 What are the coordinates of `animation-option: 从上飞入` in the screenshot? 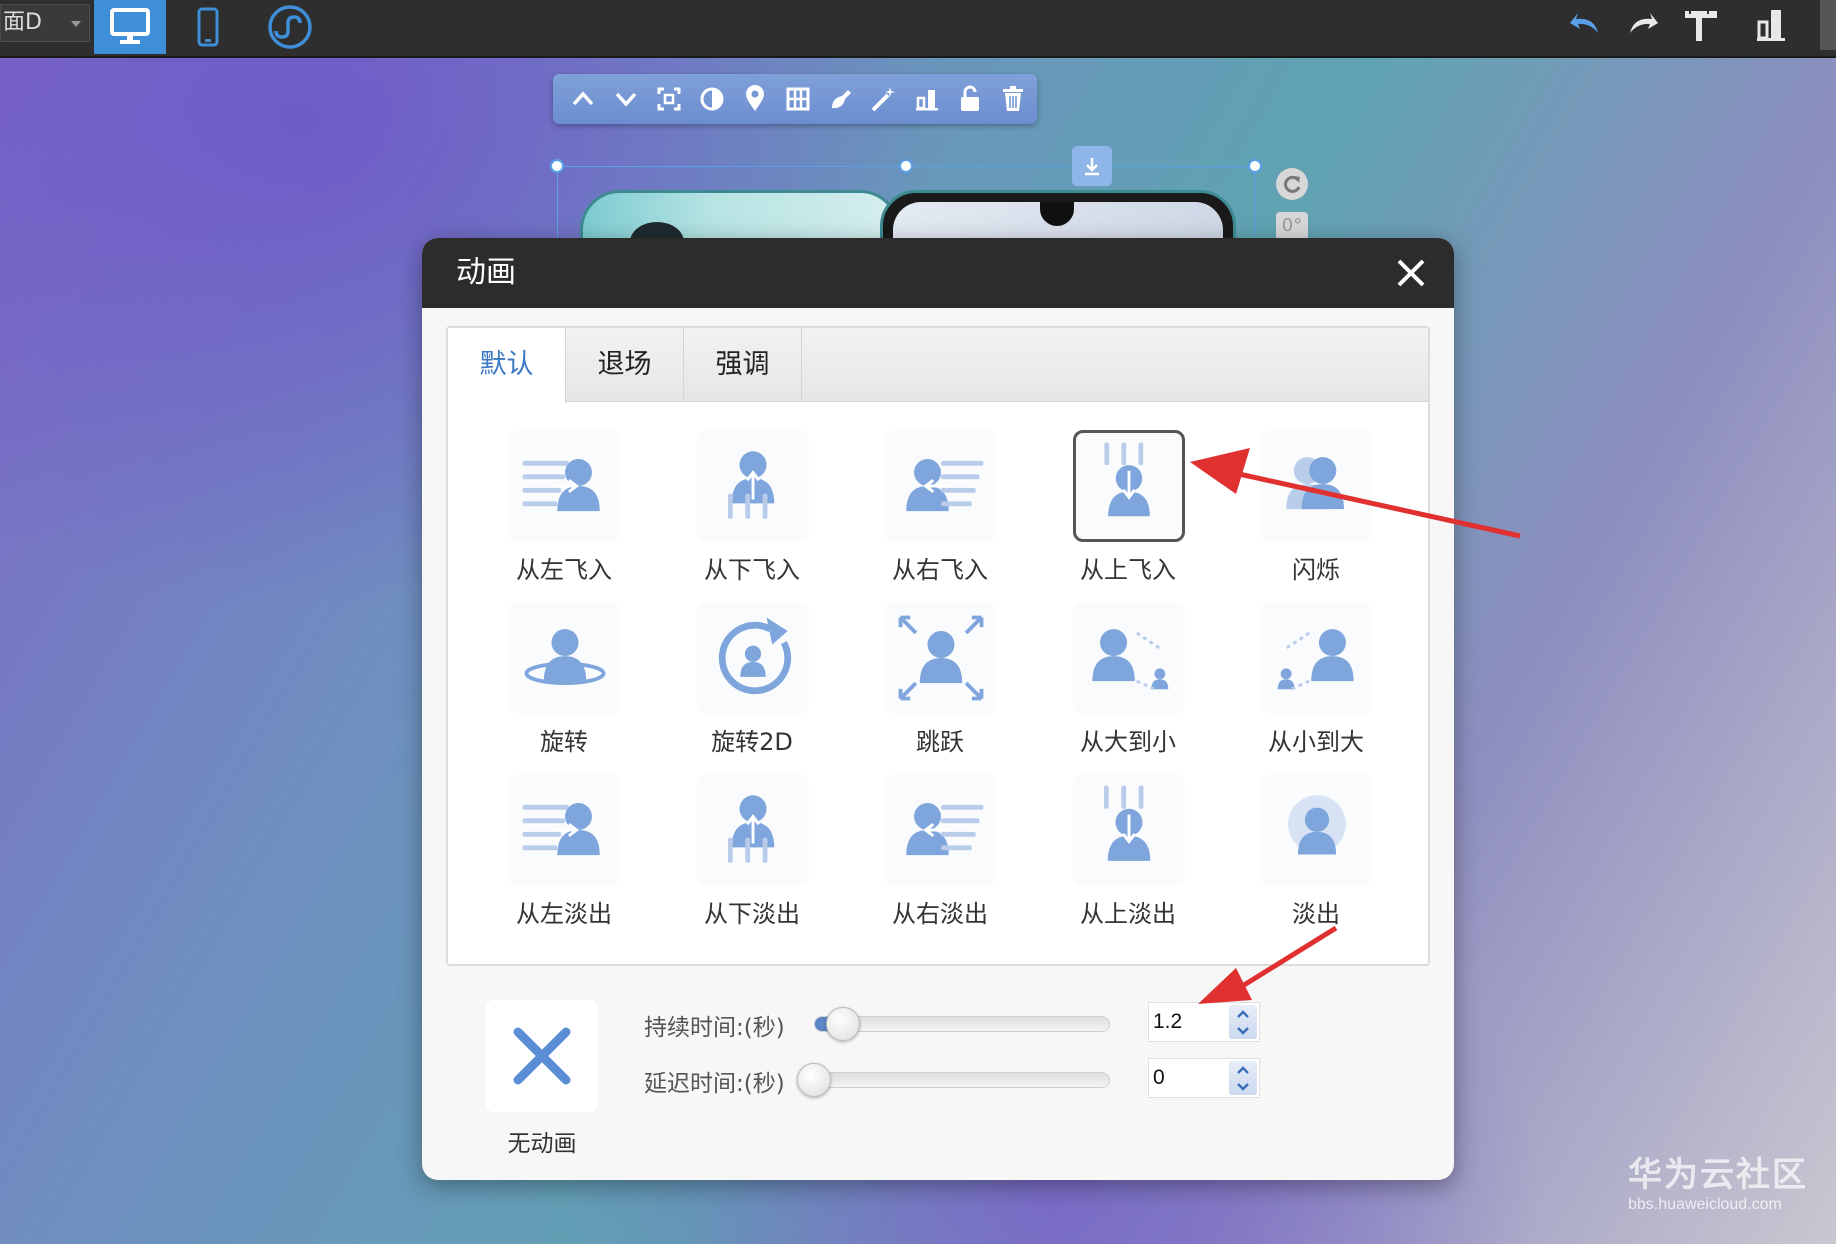 It's located at (1128, 516).